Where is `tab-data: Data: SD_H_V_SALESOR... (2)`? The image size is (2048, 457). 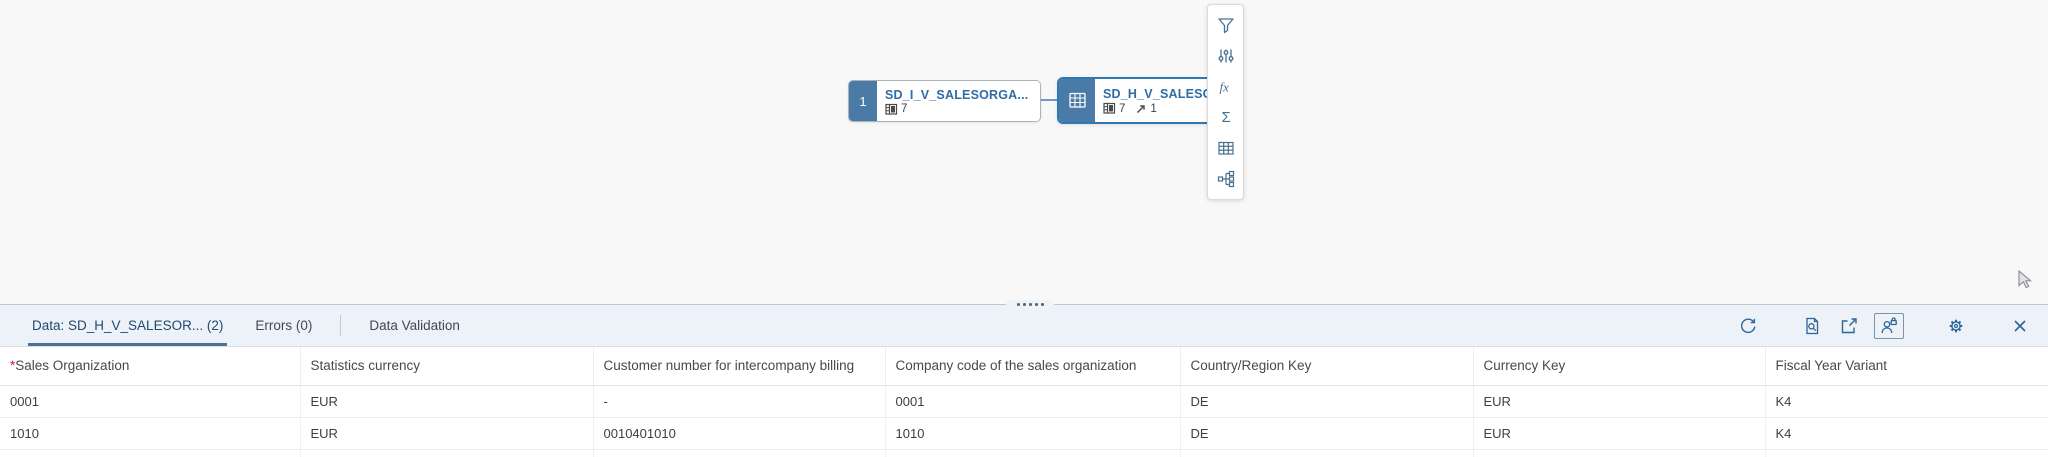
tab-data: Data: SD_H_V_SALESOR... (2) is located at coordinates (128, 325).